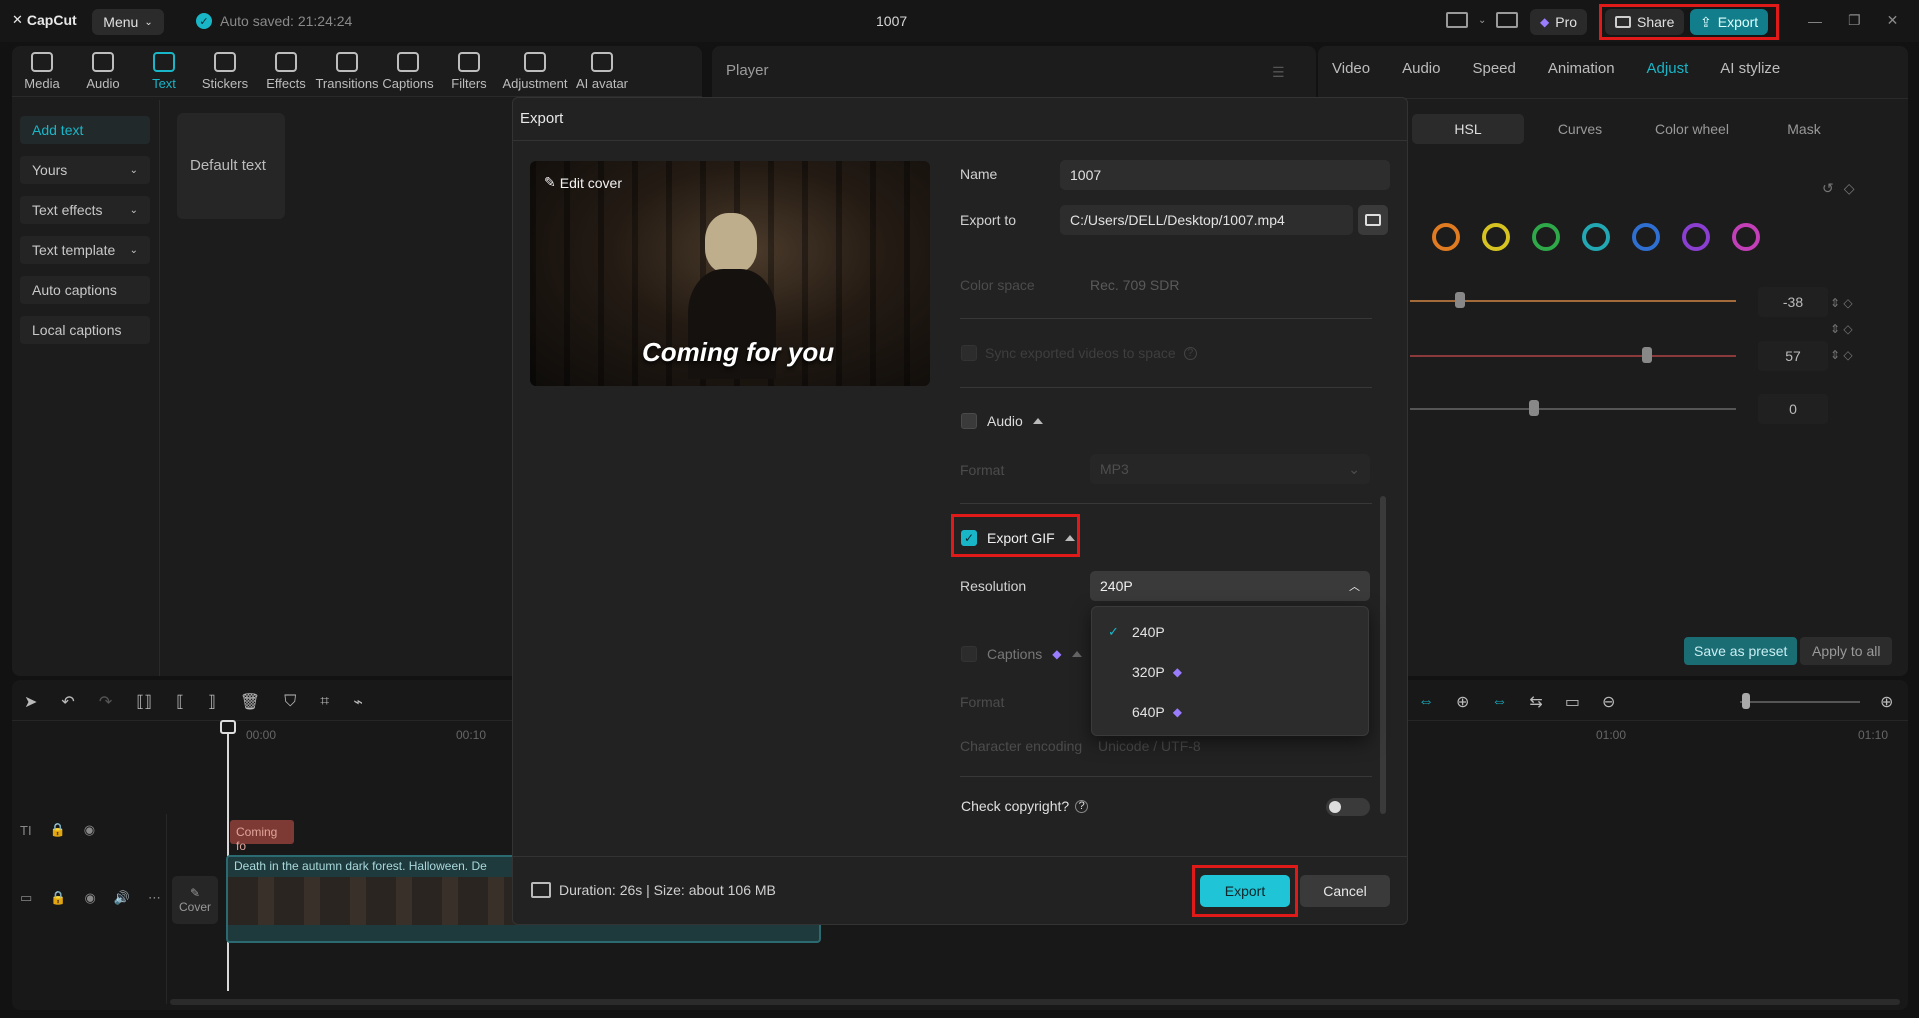 The width and height of the screenshot is (1919, 1018). What do you see at coordinates (1157, 712) in the screenshot?
I see `resolution-option-640p: 640P ◆` at bounding box center [1157, 712].